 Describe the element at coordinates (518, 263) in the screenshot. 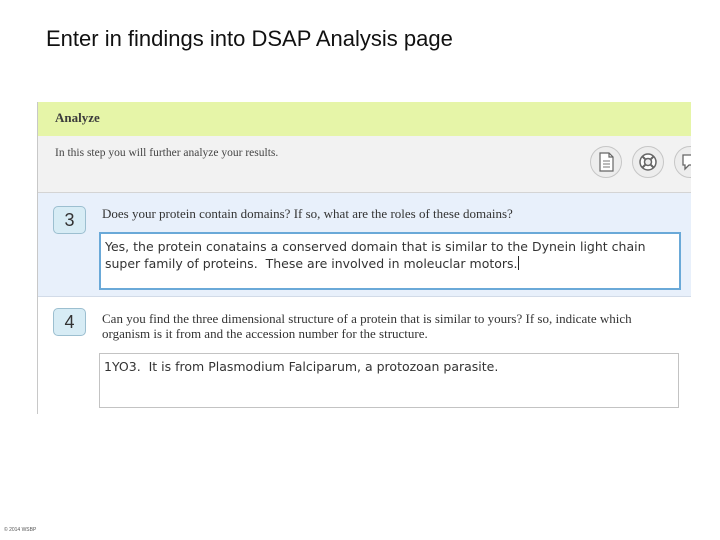

I see `text-cursor` at that location.